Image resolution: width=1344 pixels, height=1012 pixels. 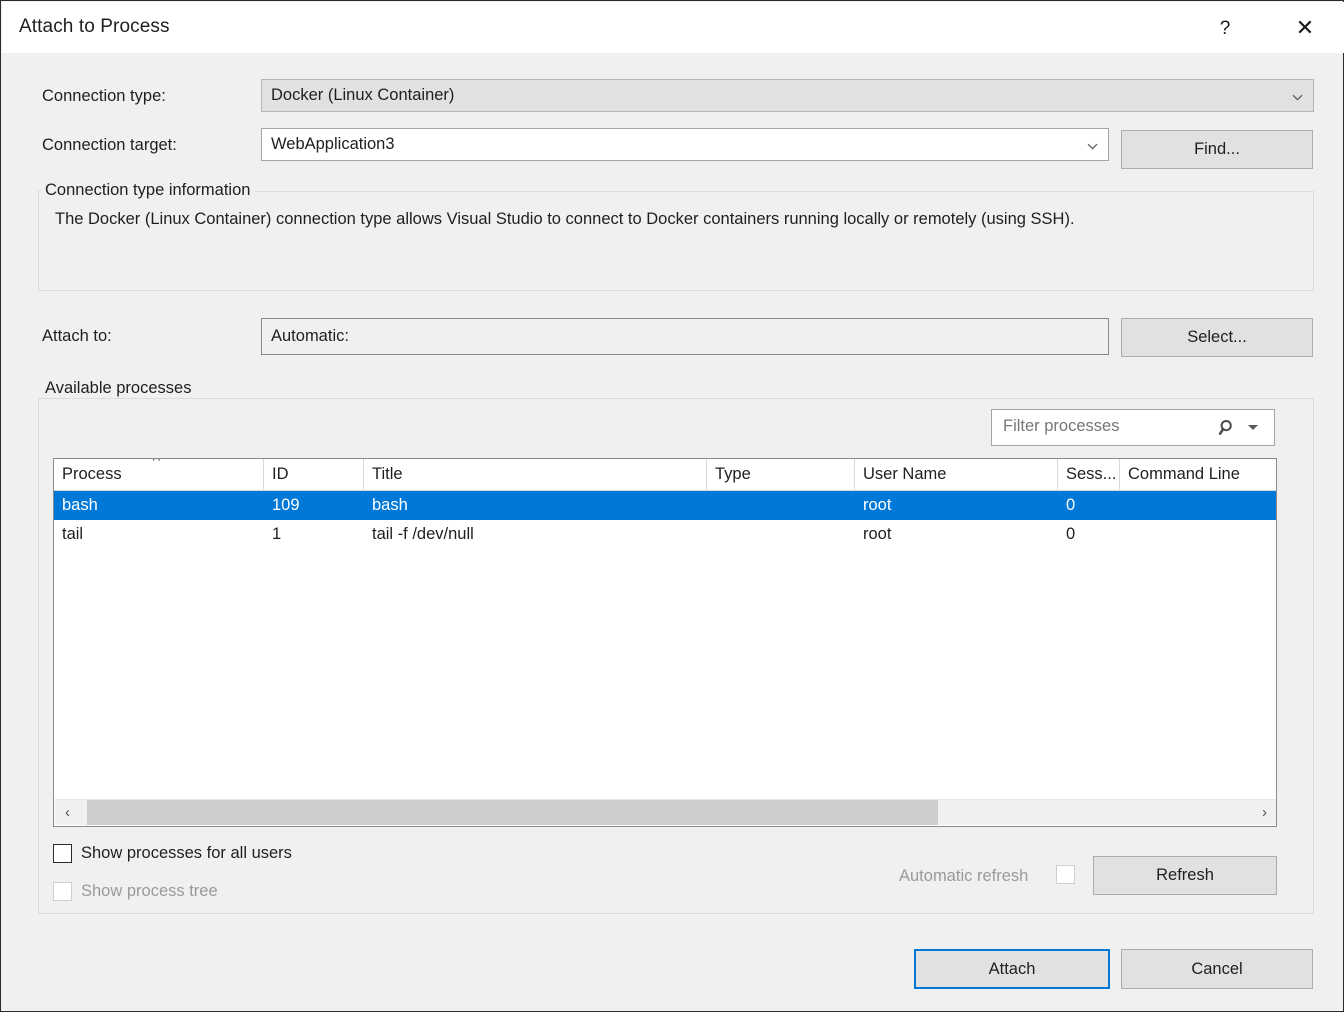 I want to click on cell-id: 1, so click(x=277, y=534).